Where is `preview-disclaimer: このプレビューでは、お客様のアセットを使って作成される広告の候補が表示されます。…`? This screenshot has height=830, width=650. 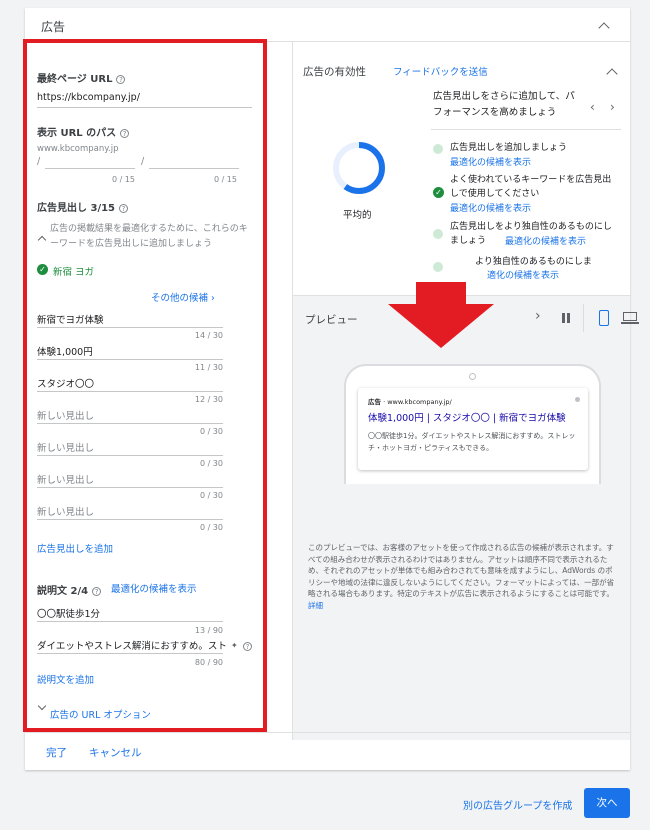
preview-disclaimer: このプレビューでは、お客様のアセットを使って作成される広告の候補が表示されます。… is located at coordinates (461, 576).